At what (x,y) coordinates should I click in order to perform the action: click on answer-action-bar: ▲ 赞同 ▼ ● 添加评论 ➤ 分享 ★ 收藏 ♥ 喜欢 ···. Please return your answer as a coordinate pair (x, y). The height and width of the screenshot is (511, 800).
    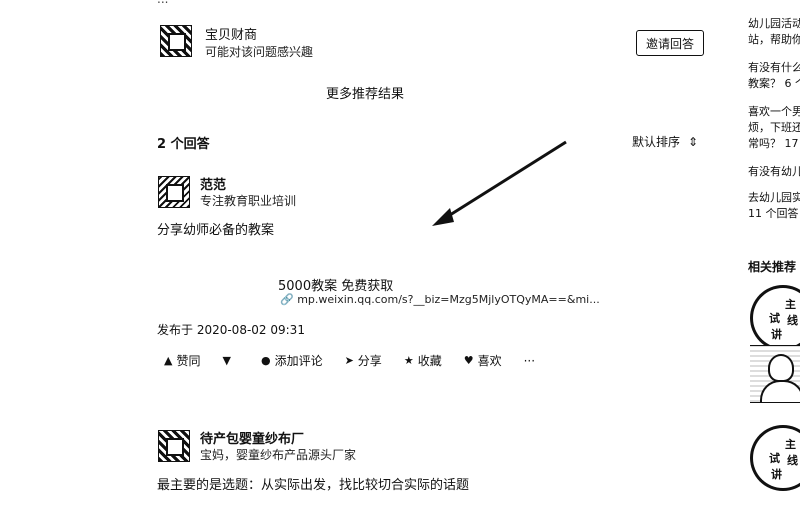
    Looking at the image, I should click on (360, 360).